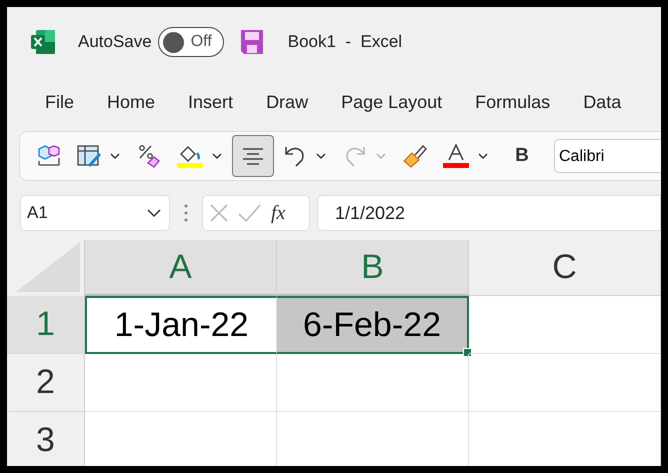 The image size is (668, 473). Describe the element at coordinates (149, 156) in the screenshot. I see `percent-eraser-icon` at that location.